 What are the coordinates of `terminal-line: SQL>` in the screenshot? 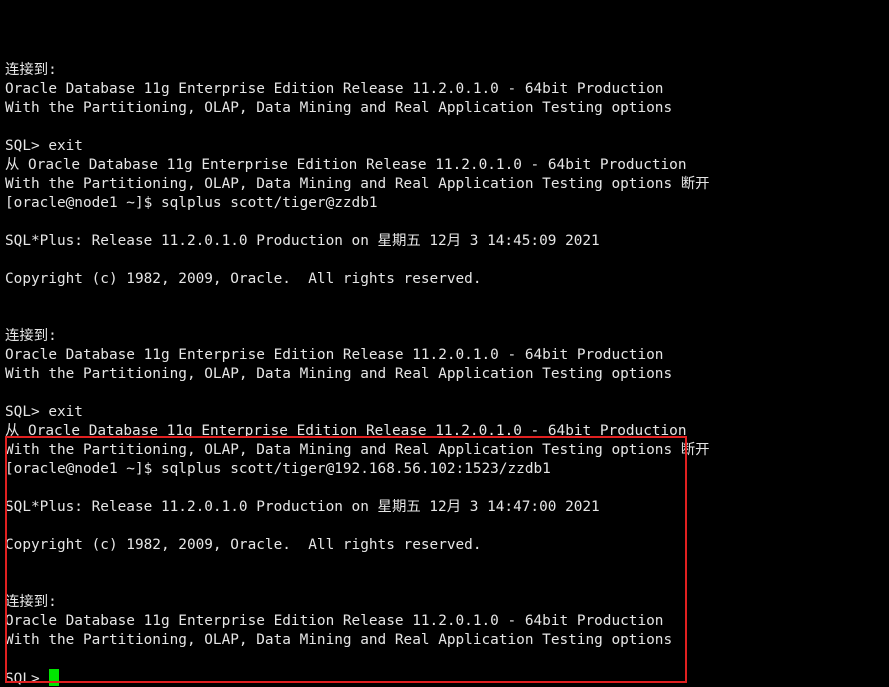 It's located at (357, 678).